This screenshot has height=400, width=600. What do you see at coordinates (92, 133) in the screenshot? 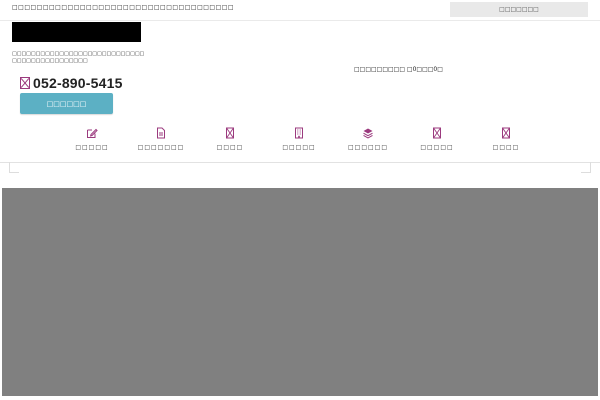
I see `edit-icon` at bounding box center [92, 133].